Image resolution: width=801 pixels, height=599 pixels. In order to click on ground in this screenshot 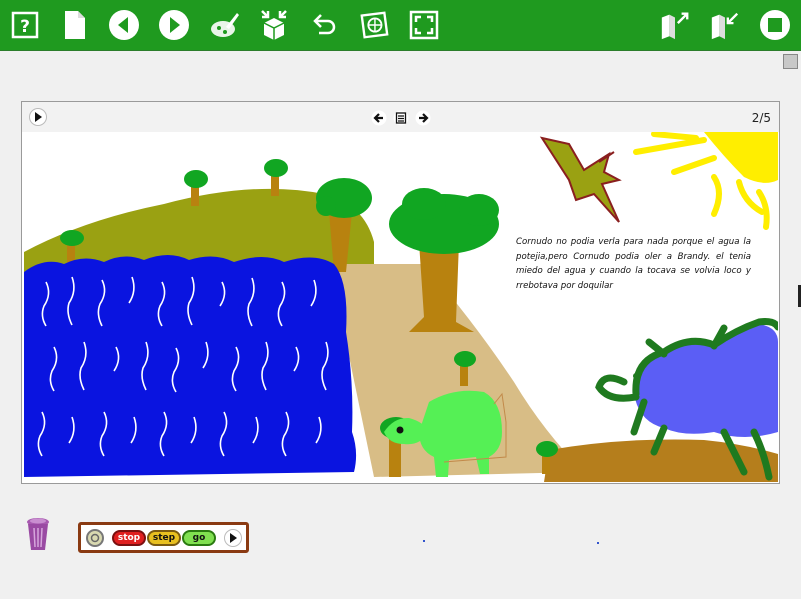, I will do `click(661, 460)`.